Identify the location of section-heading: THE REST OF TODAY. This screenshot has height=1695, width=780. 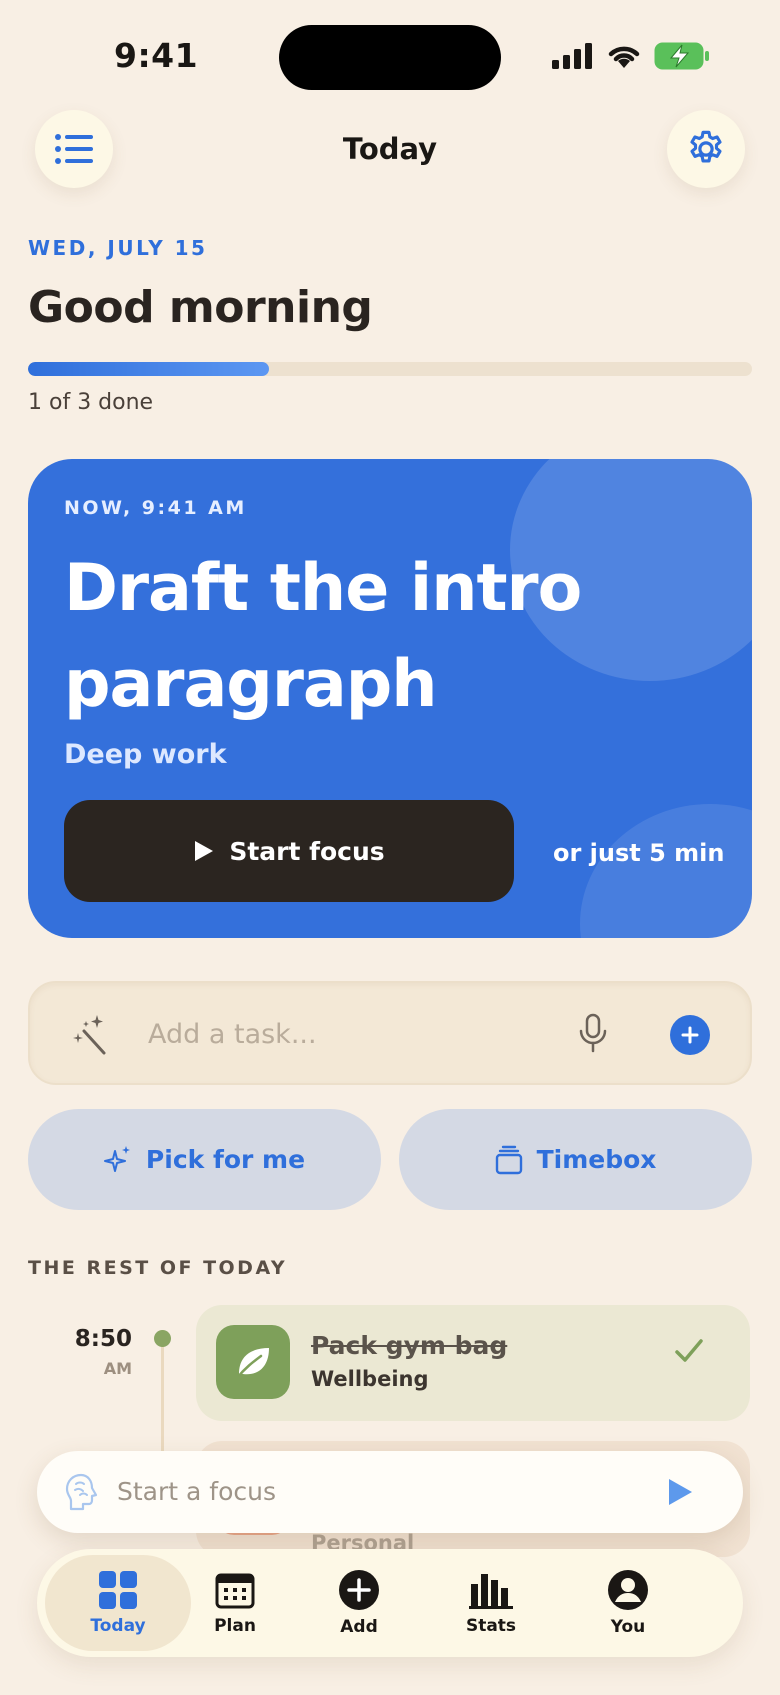
(158, 1268).